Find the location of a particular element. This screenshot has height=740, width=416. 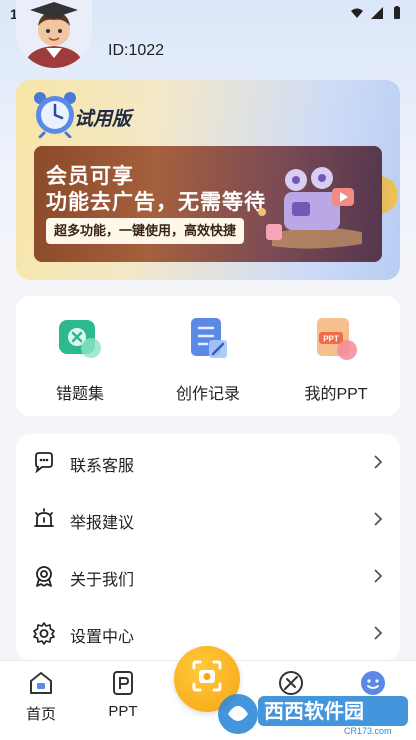

battery-icon is located at coordinates (397, 12).